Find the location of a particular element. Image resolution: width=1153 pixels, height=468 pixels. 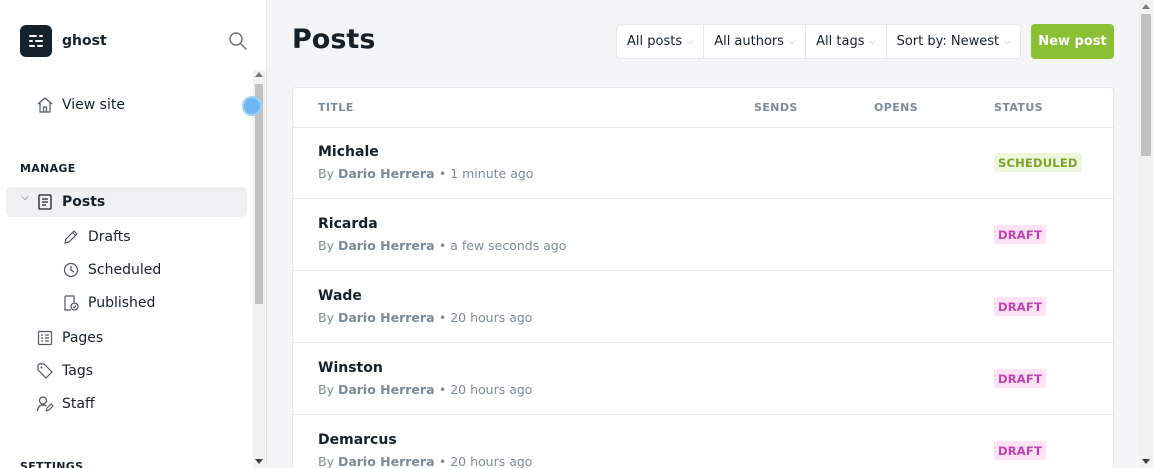

sort-dropdown: Sort by: Newest ⌵ is located at coordinates (954, 41).